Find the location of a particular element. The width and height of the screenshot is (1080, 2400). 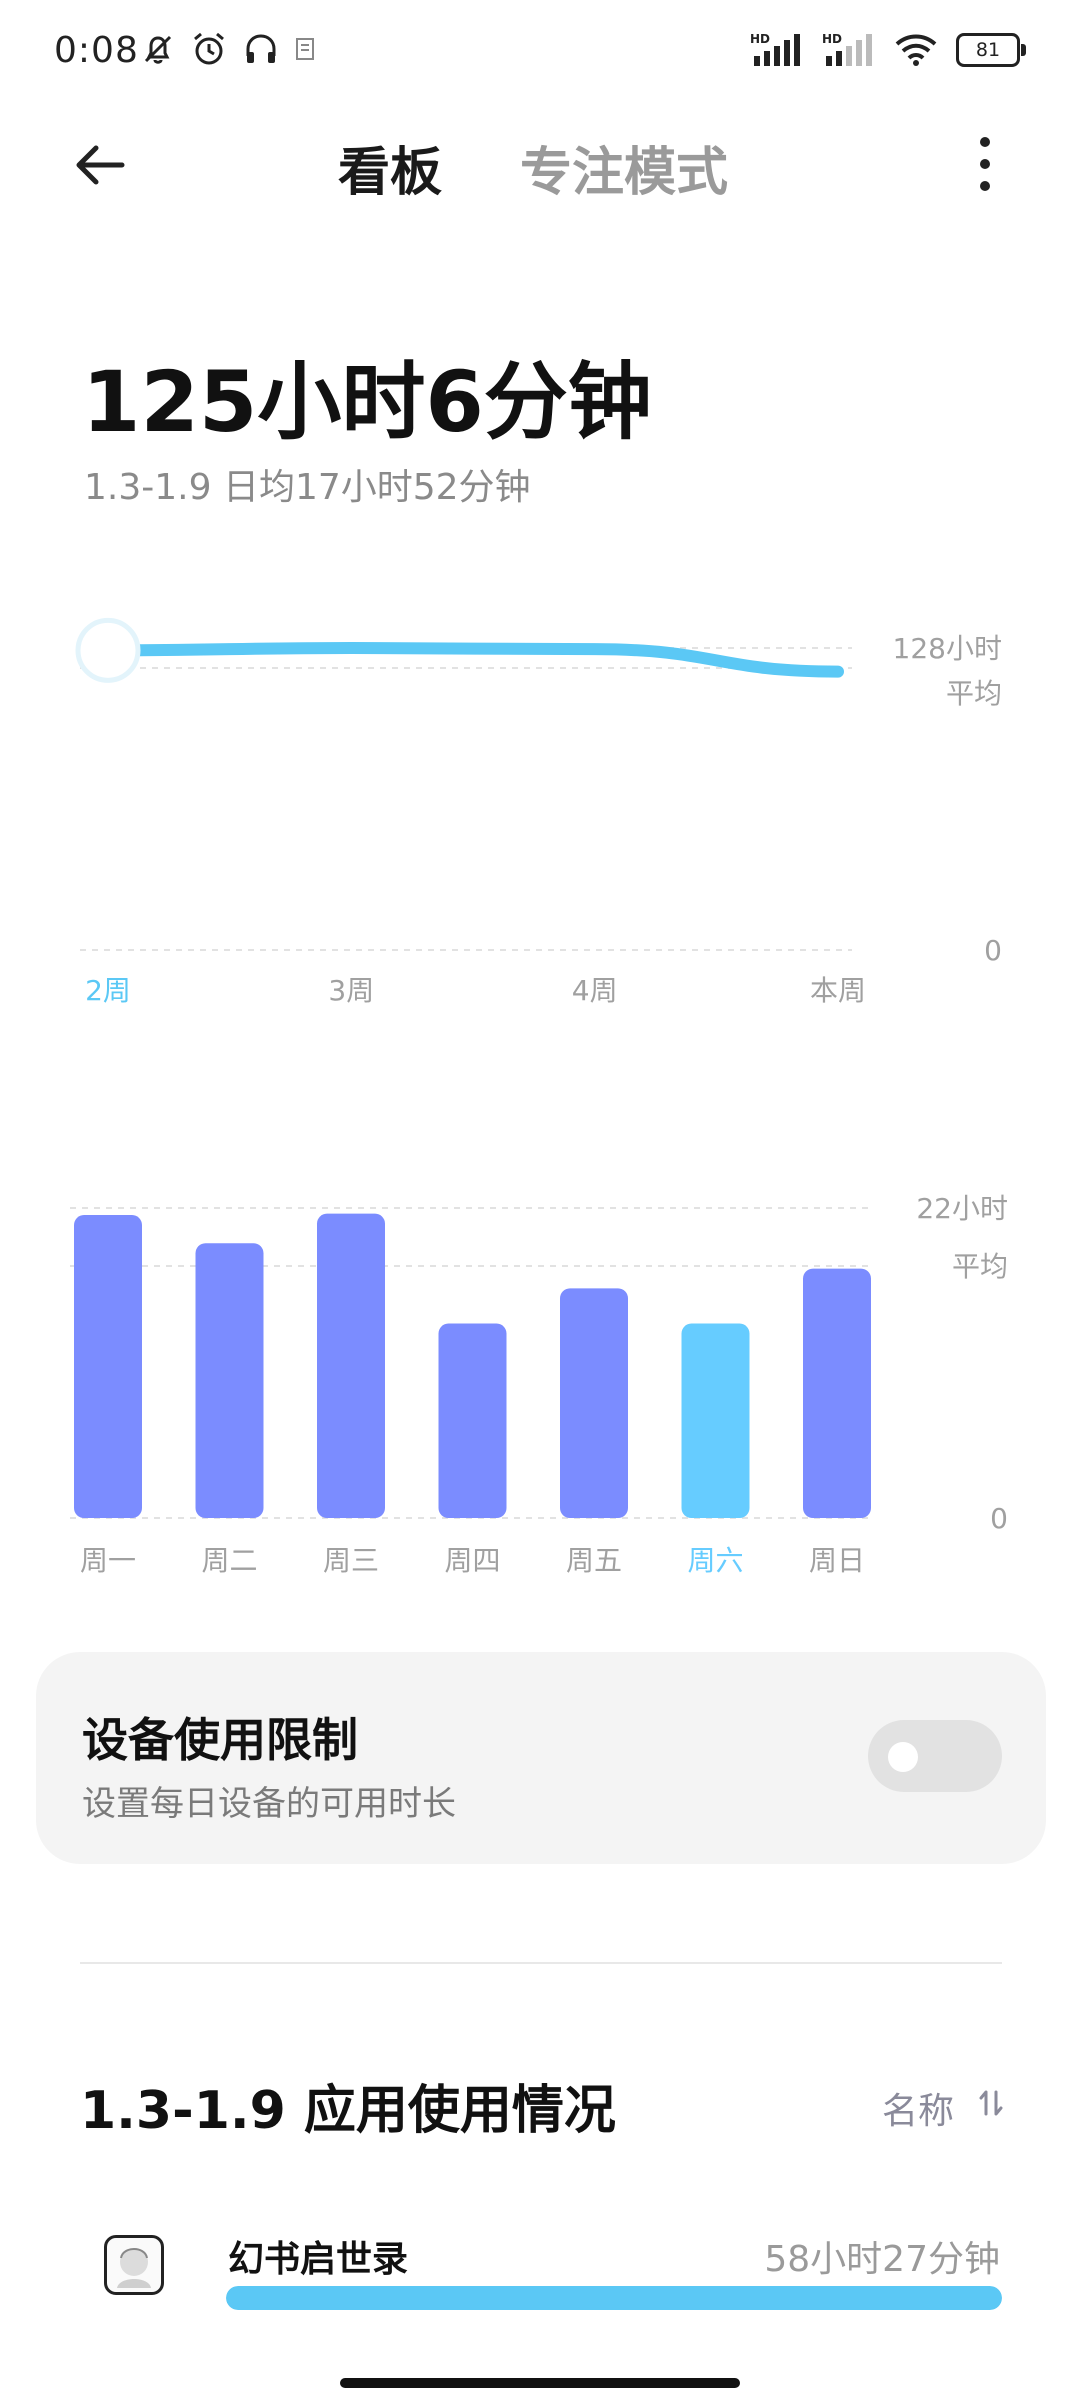

wifi-icon is located at coordinates (916, 50).